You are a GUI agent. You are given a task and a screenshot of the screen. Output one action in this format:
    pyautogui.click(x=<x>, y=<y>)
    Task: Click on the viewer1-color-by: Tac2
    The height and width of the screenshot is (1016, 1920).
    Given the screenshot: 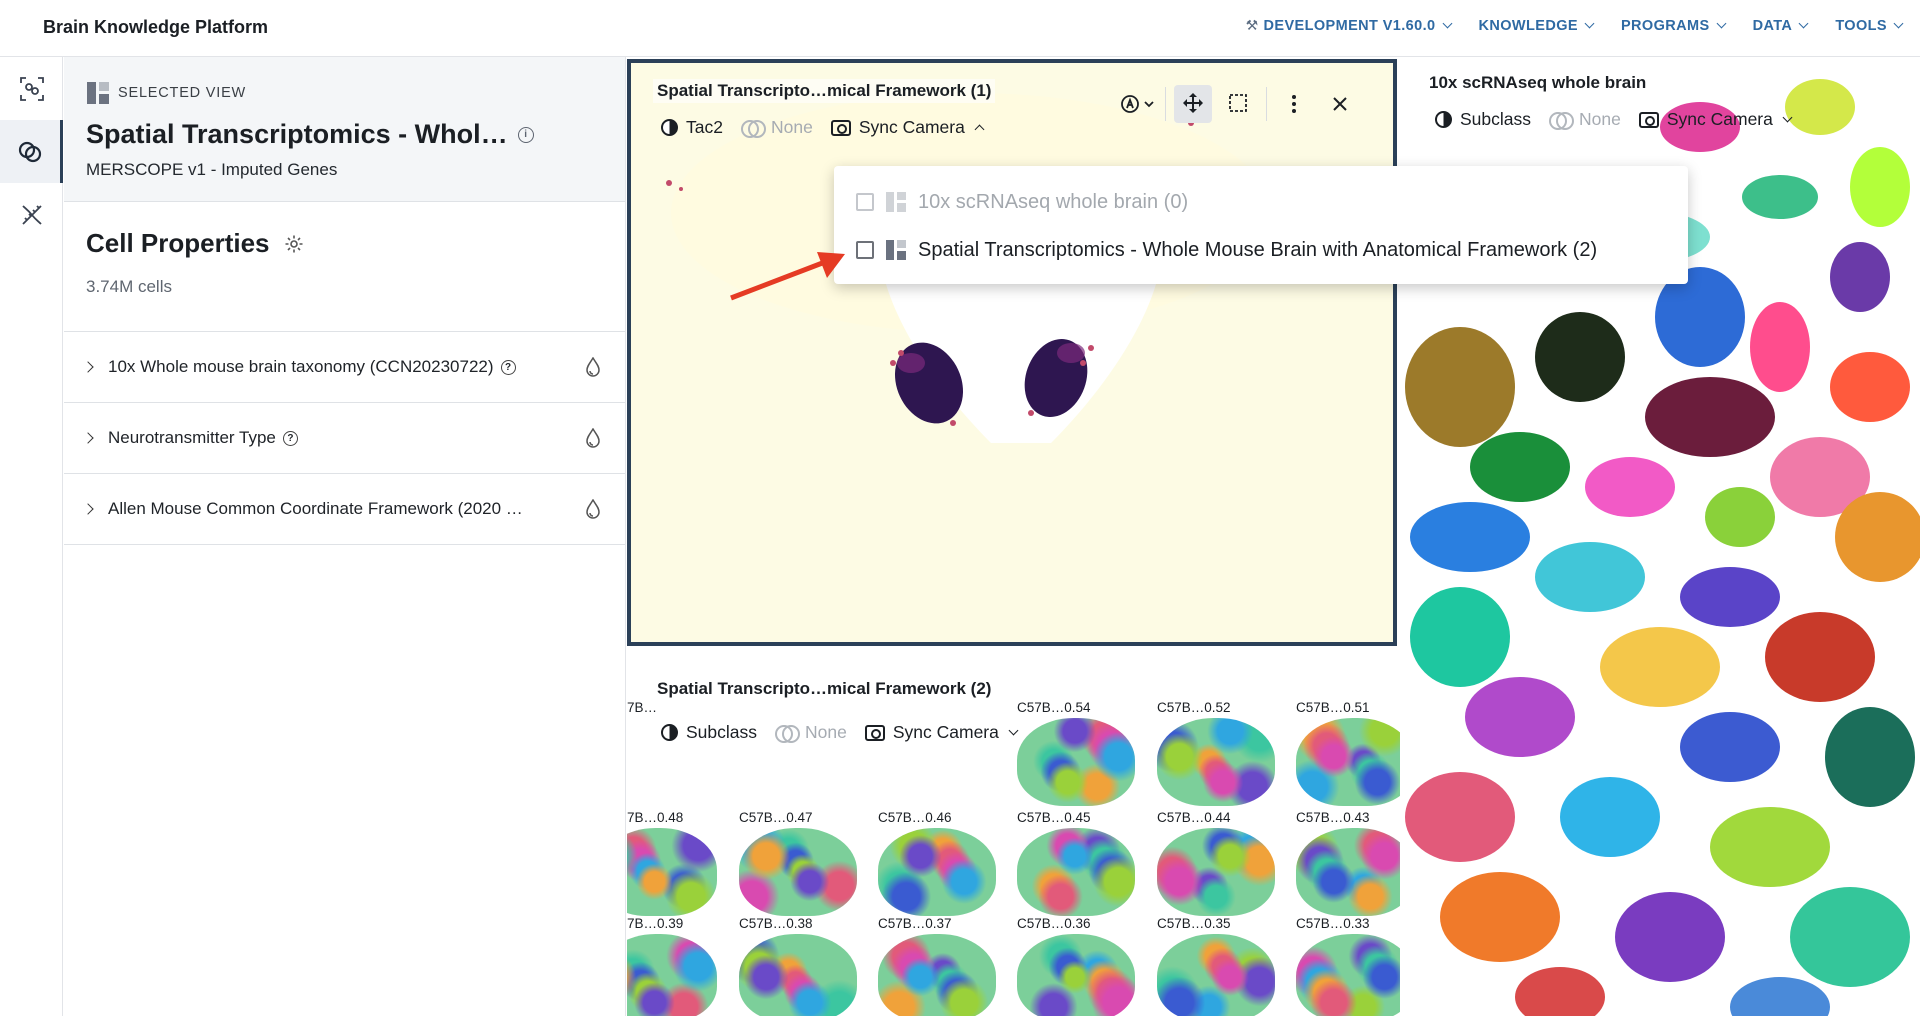 What is the action you would take?
    pyautogui.click(x=692, y=127)
    